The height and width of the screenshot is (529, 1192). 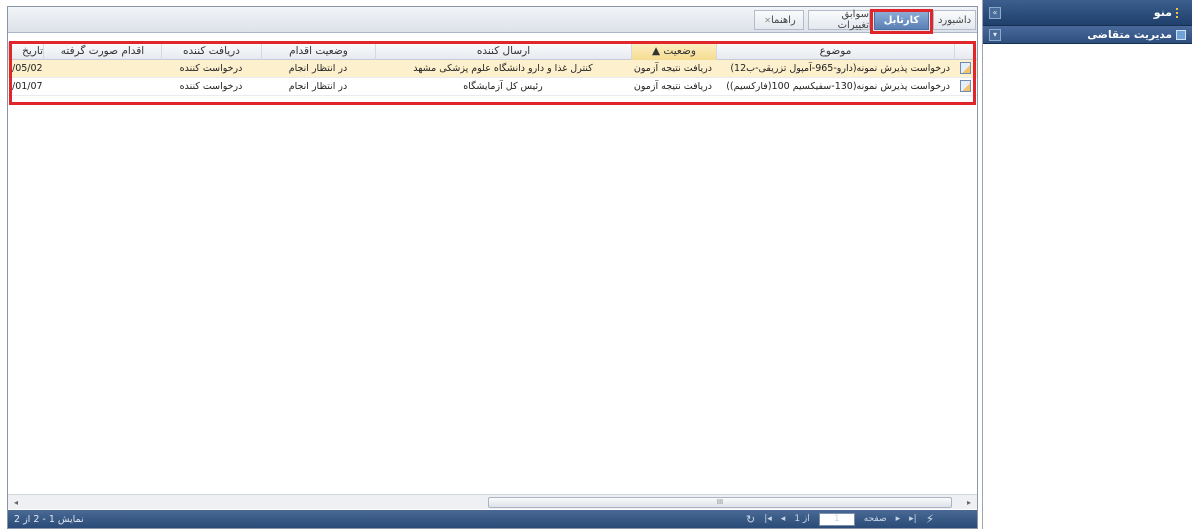 I want to click on horizontal-scrollbar: ◂ III ▸, so click(x=492, y=501).